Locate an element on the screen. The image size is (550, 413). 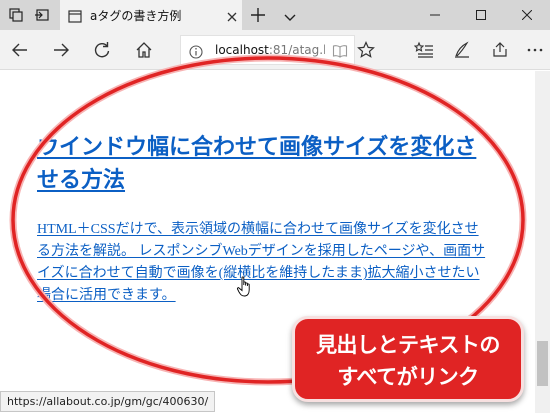
favorites-list-icon is located at coordinates (424, 50).